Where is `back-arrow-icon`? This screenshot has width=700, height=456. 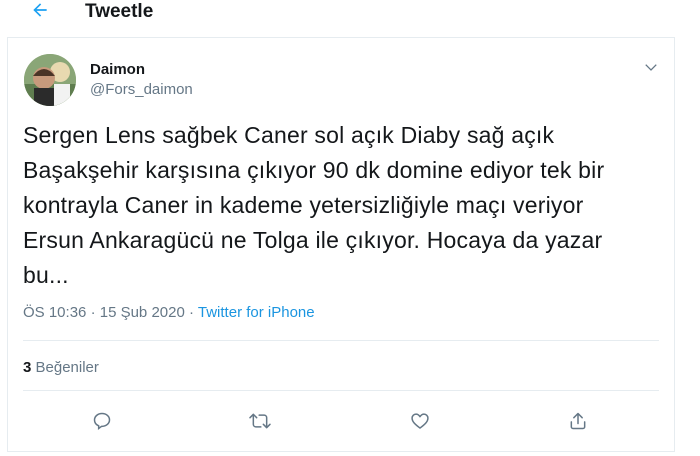
back-arrow-icon is located at coordinates (40, 10).